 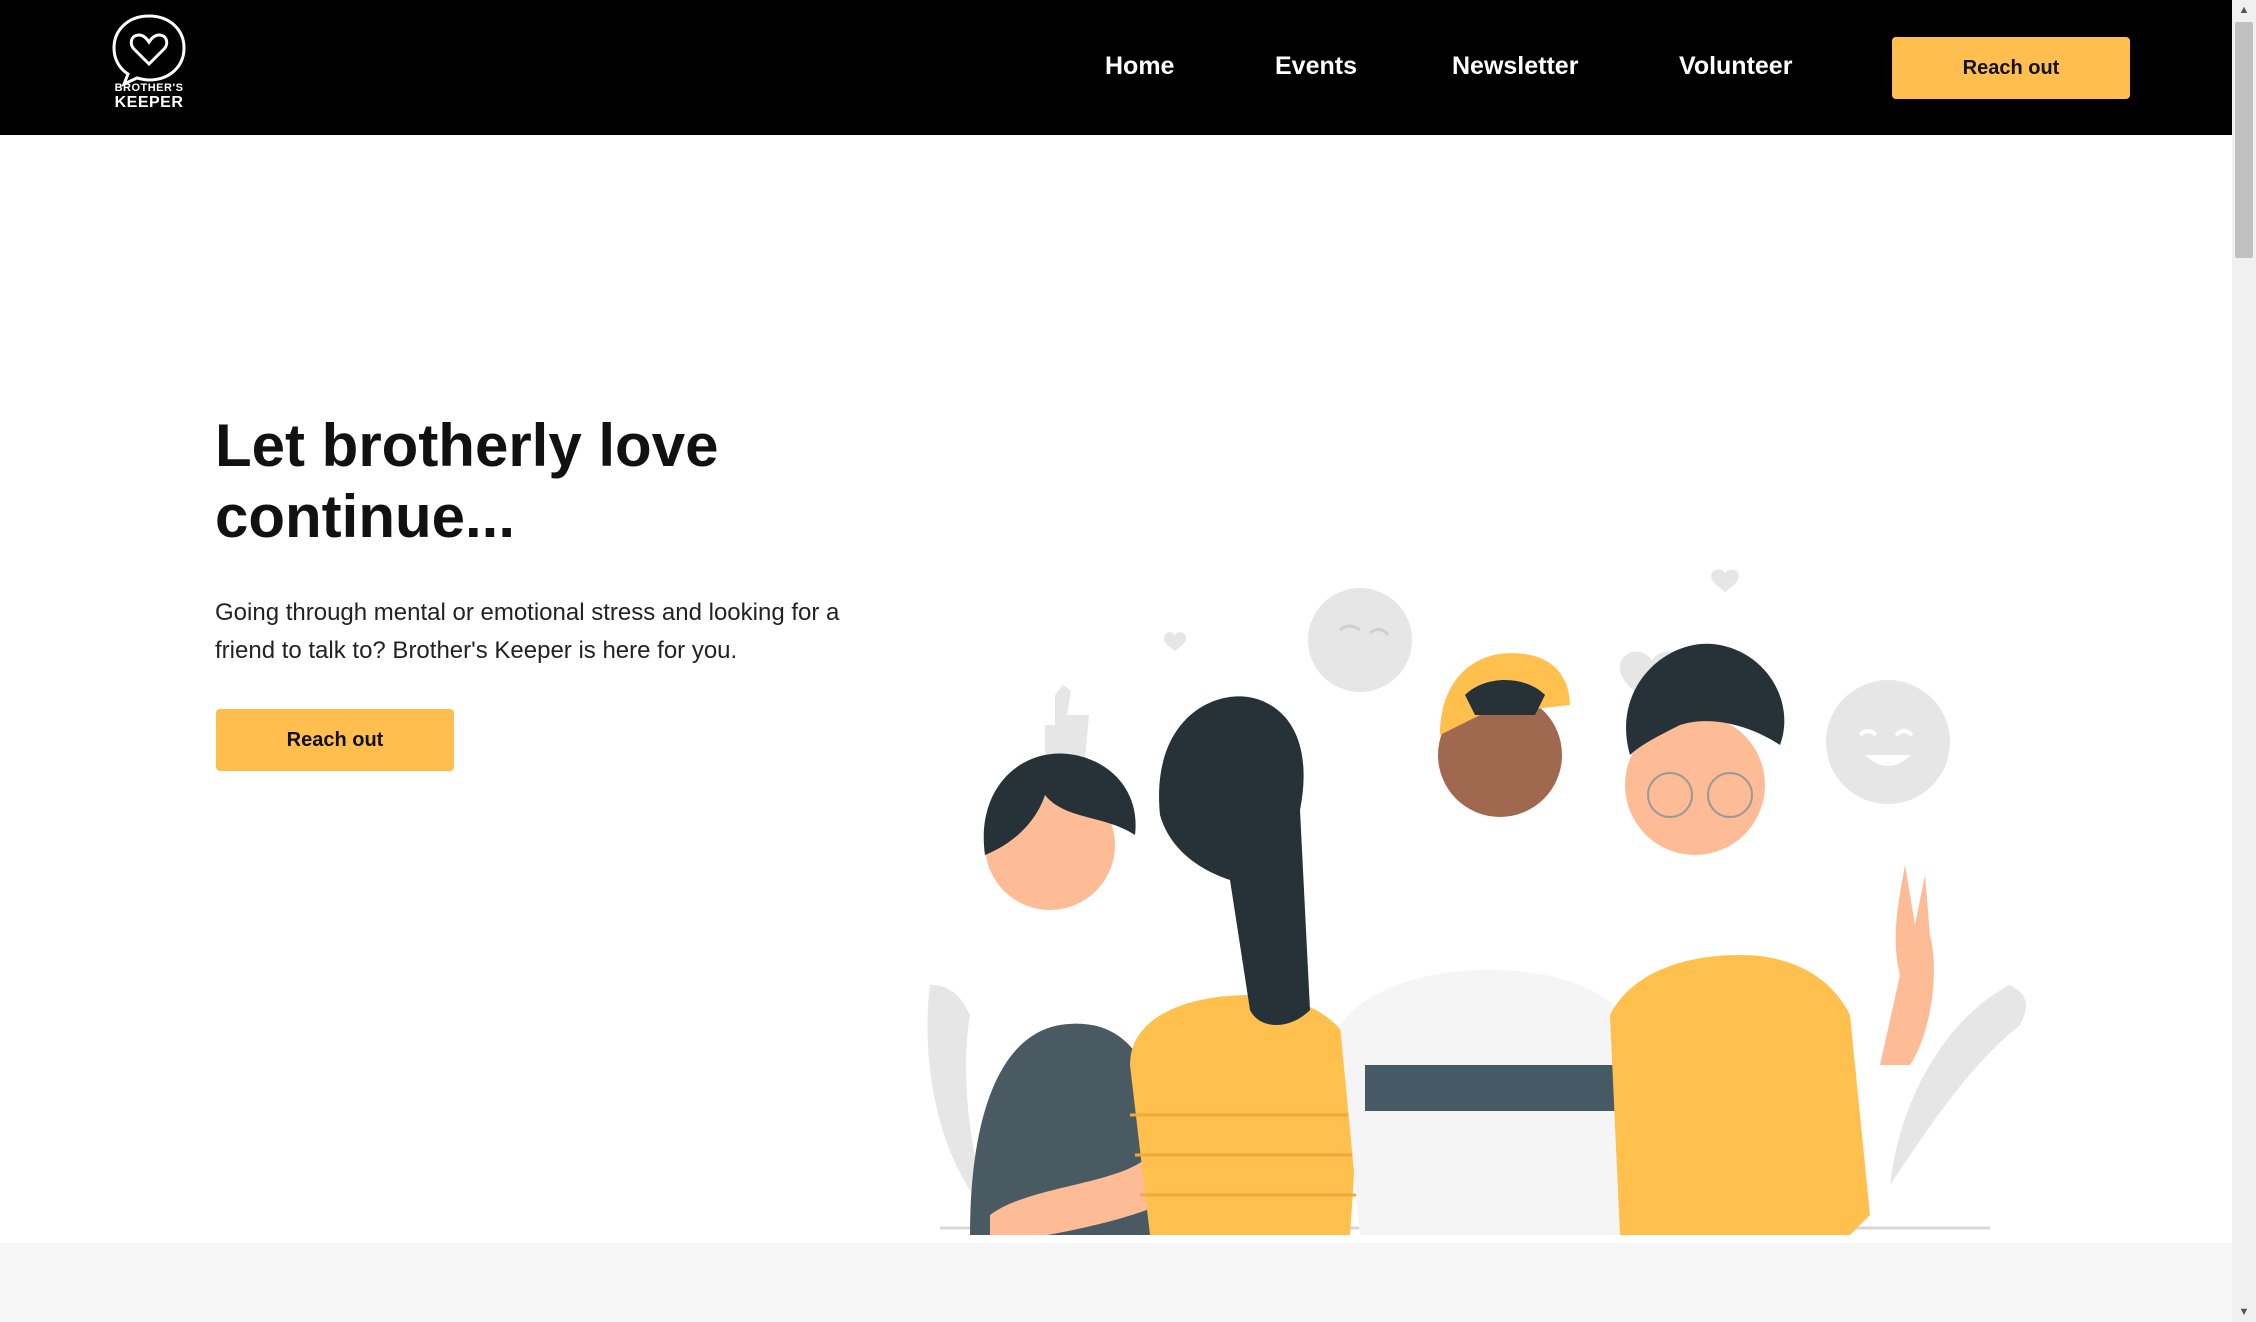 I want to click on brand-logo: BROTHER'S KEEPER, so click(x=149, y=62).